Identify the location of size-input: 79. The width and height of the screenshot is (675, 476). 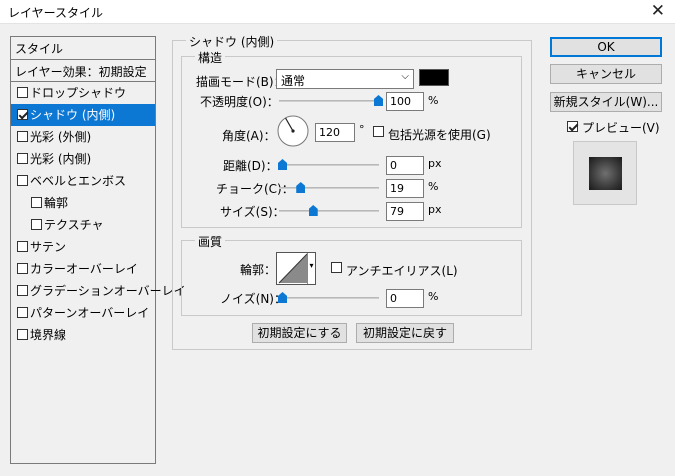
(405, 211).